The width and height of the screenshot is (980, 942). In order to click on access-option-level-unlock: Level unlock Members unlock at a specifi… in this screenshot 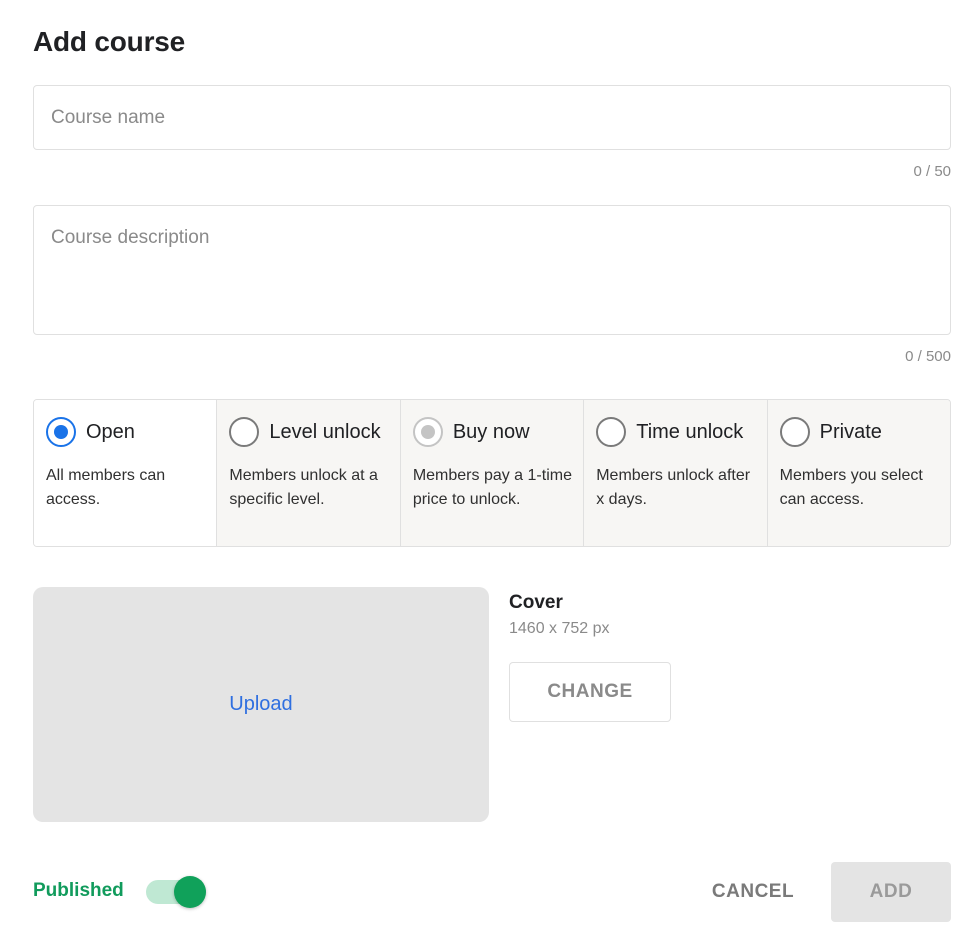, I will do `click(308, 473)`.